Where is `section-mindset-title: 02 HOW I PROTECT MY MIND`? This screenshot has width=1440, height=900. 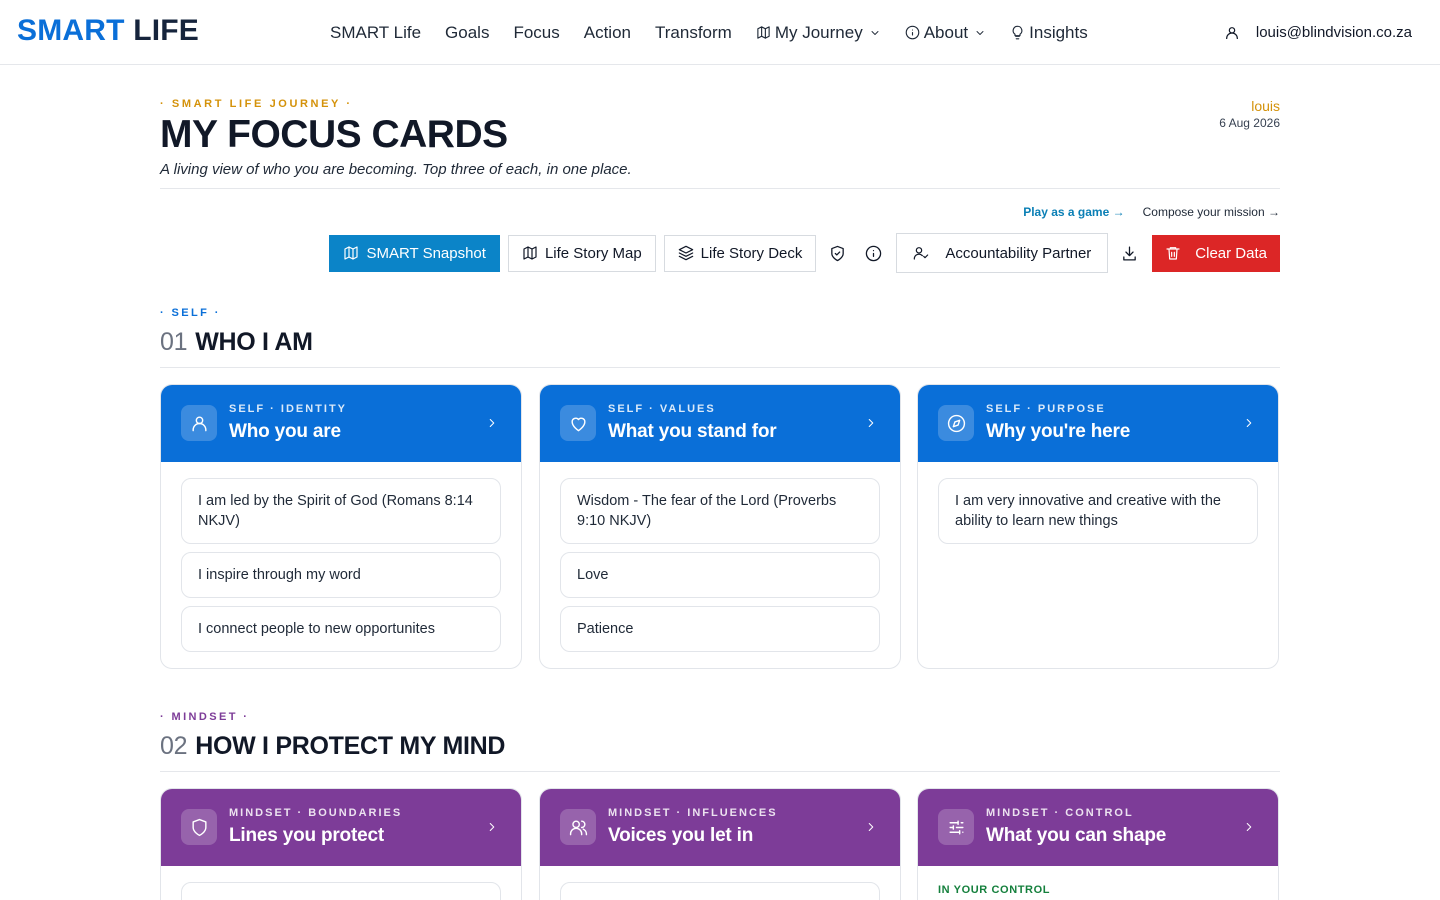
section-mindset-title: 02 HOW I PROTECT MY MIND is located at coordinates (332, 746).